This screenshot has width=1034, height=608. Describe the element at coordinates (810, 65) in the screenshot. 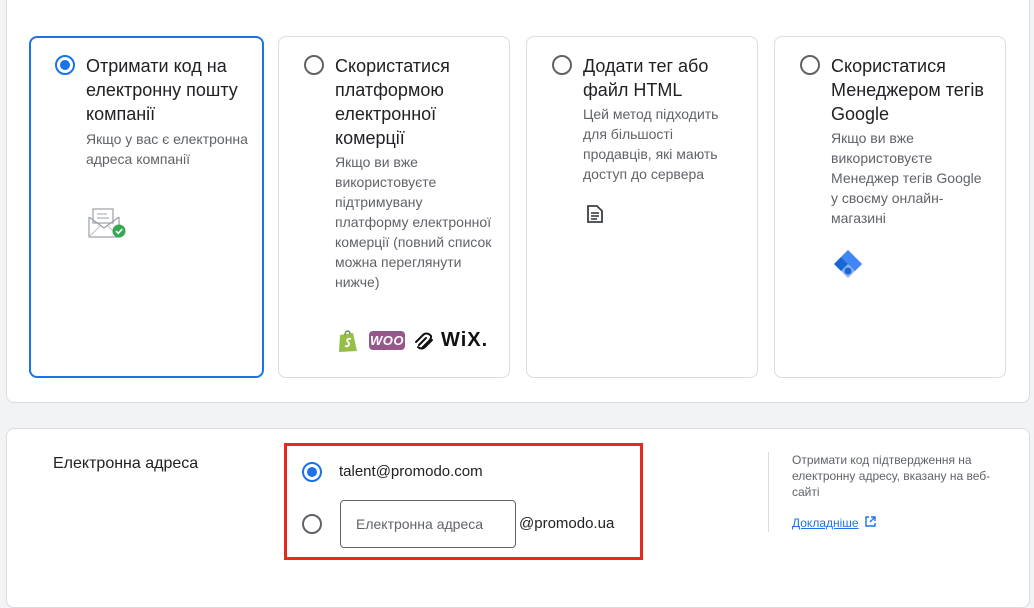

I see `method-gtm-radio` at that location.